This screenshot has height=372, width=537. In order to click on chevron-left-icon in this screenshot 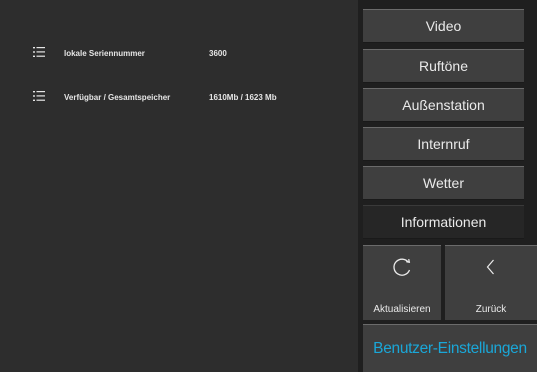, I will do `click(491, 269)`.